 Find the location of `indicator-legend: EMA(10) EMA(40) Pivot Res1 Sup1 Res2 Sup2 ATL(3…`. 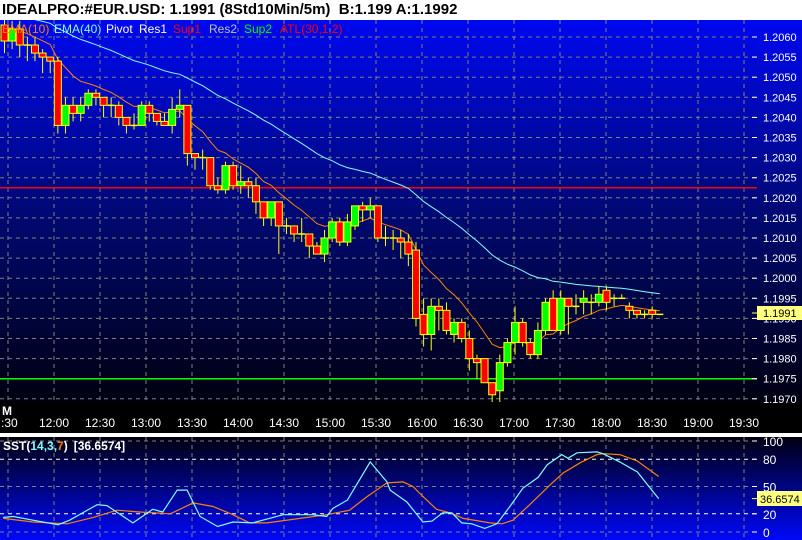

indicator-legend: EMA(10) EMA(40) Pivot Res1 Sup1 Res2 Sup2 ATL(3… is located at coordinates (172, 29).